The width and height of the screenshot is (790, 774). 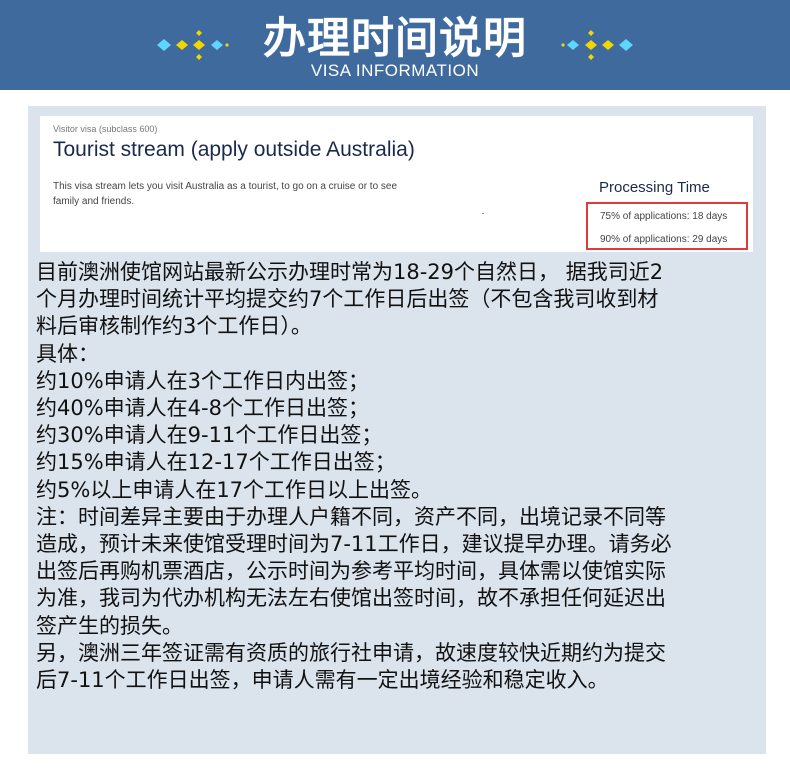 What do you see at coordinates (350, 272) in the screenshot?
I see `text-line: 目前澳洲使馆网站最新公示办理时常为18-29个自然日， 据我司近2` at bounding box center [350, 272].